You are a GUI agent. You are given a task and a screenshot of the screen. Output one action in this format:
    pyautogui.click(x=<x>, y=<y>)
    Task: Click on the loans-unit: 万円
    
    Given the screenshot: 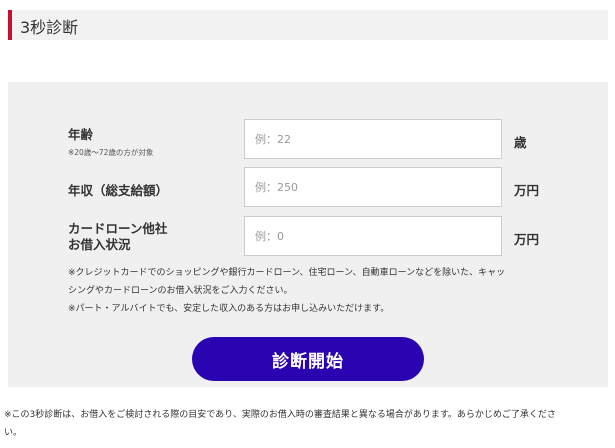 What is the action you would take?
    pyautogui.click(x=527, y=239)
    